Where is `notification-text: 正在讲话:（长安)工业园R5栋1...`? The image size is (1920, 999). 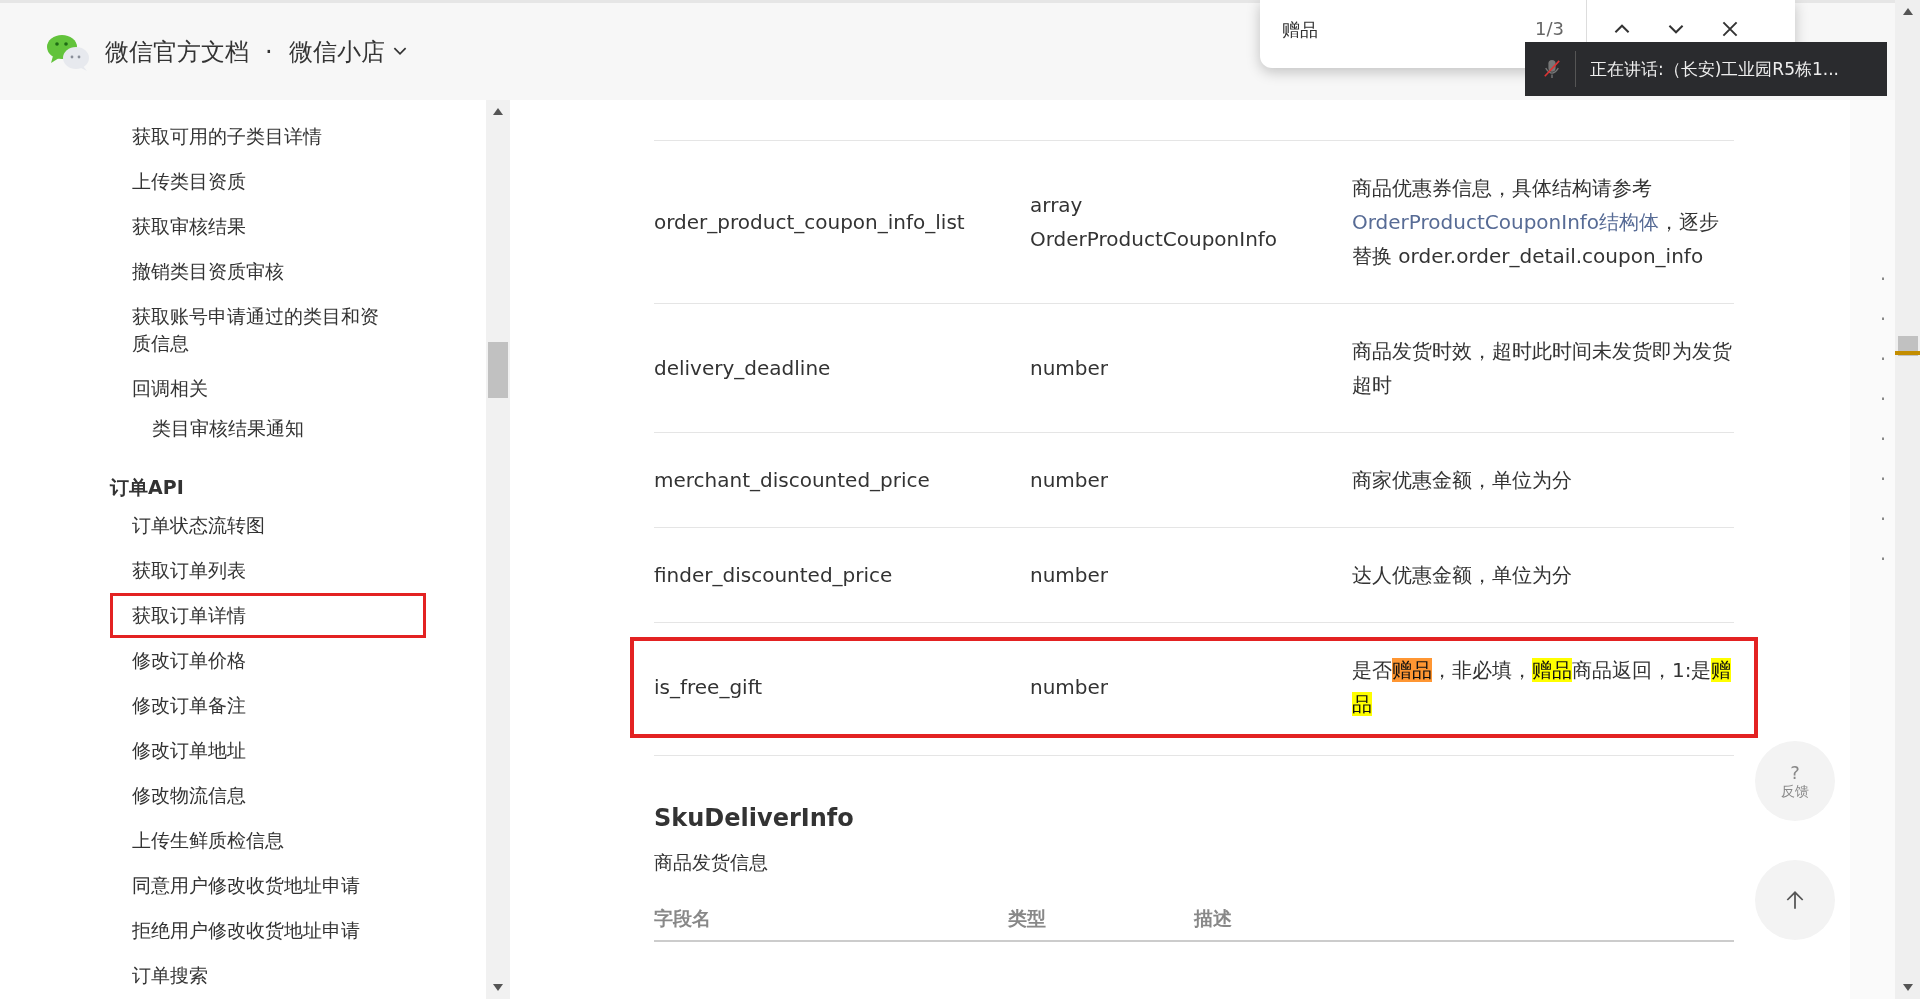 notification-text: 正在讲话:（长安)工业园R5栋1... is located at coordinates (1714, 69).